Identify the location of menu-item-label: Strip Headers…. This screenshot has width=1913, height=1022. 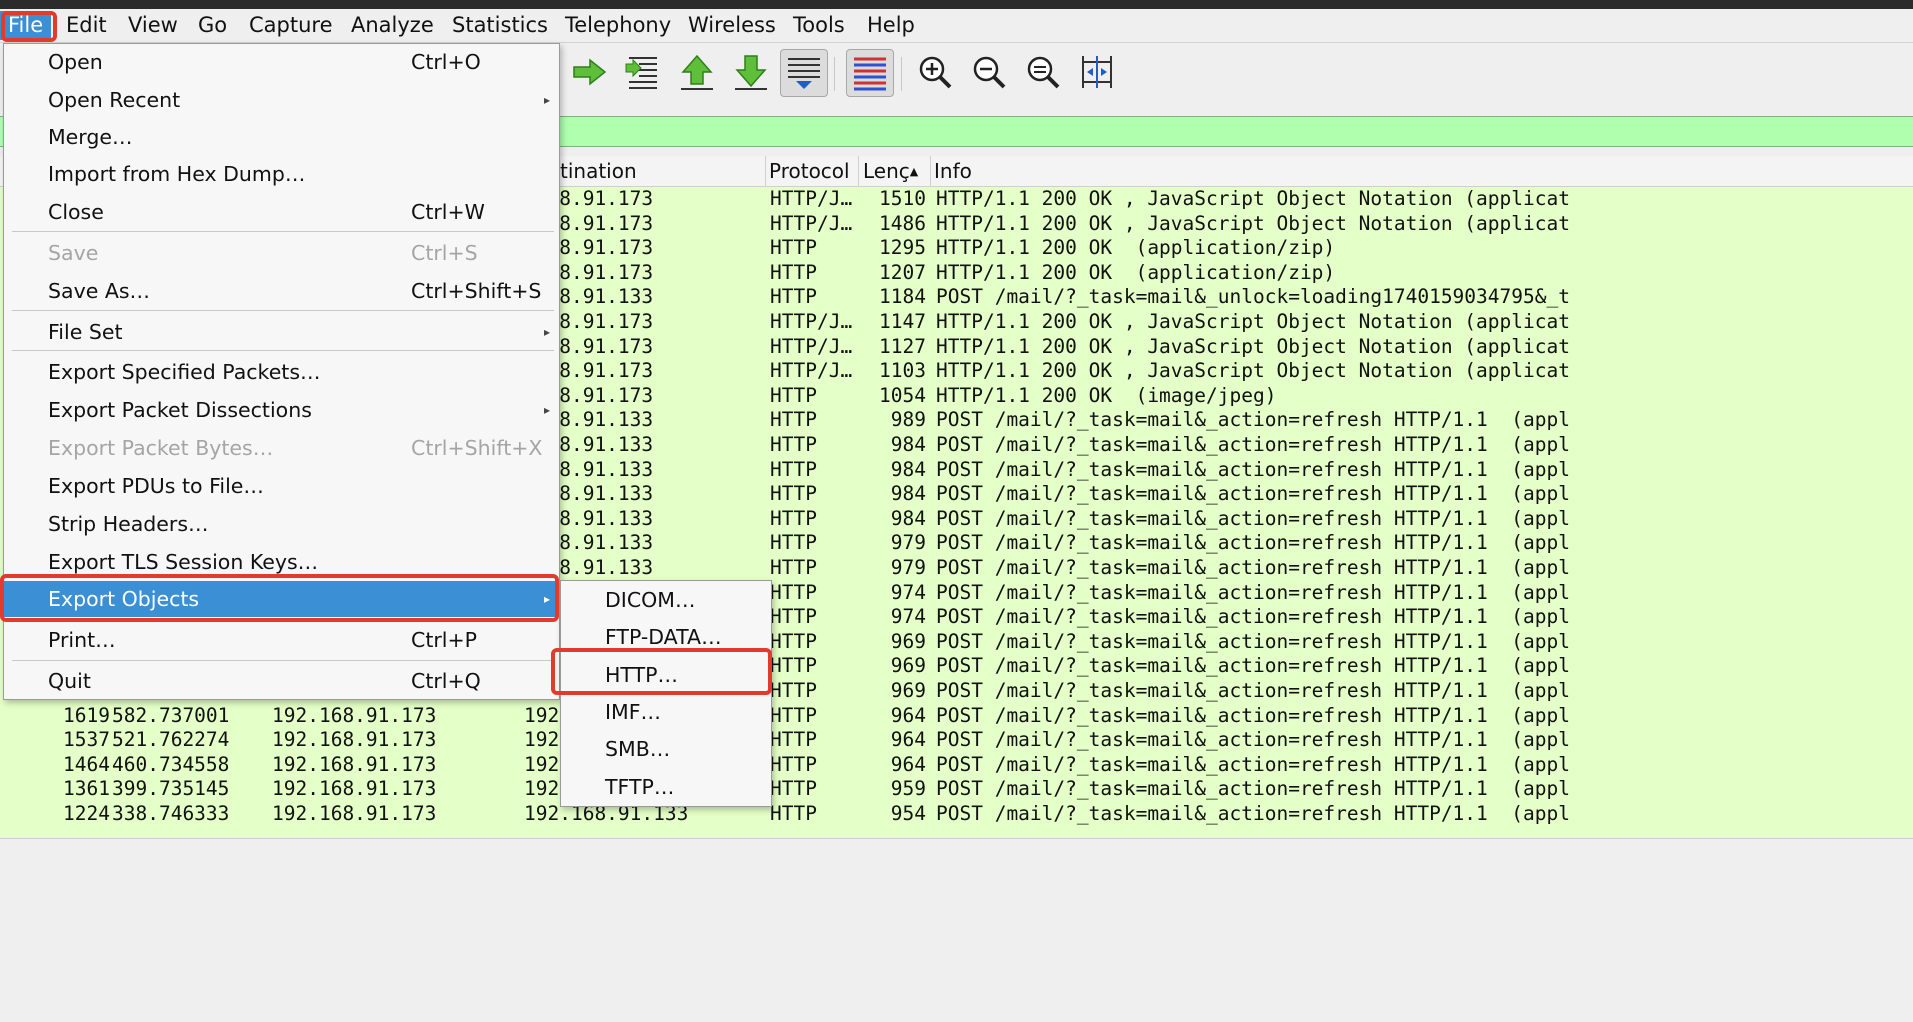
(128, 524).